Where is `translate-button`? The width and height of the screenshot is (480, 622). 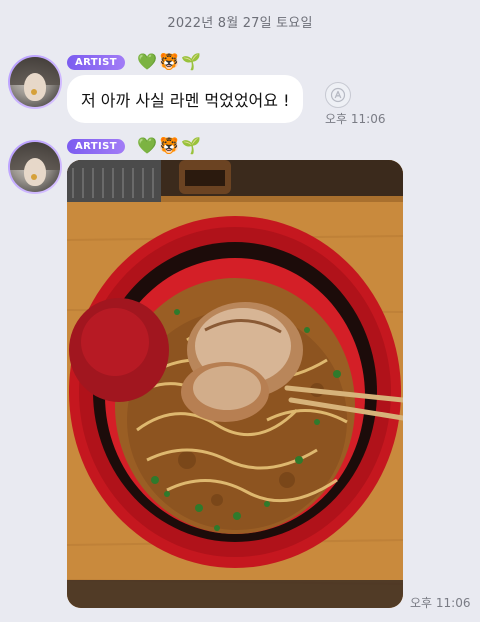
translate-button is located at coordinates (338, 95).